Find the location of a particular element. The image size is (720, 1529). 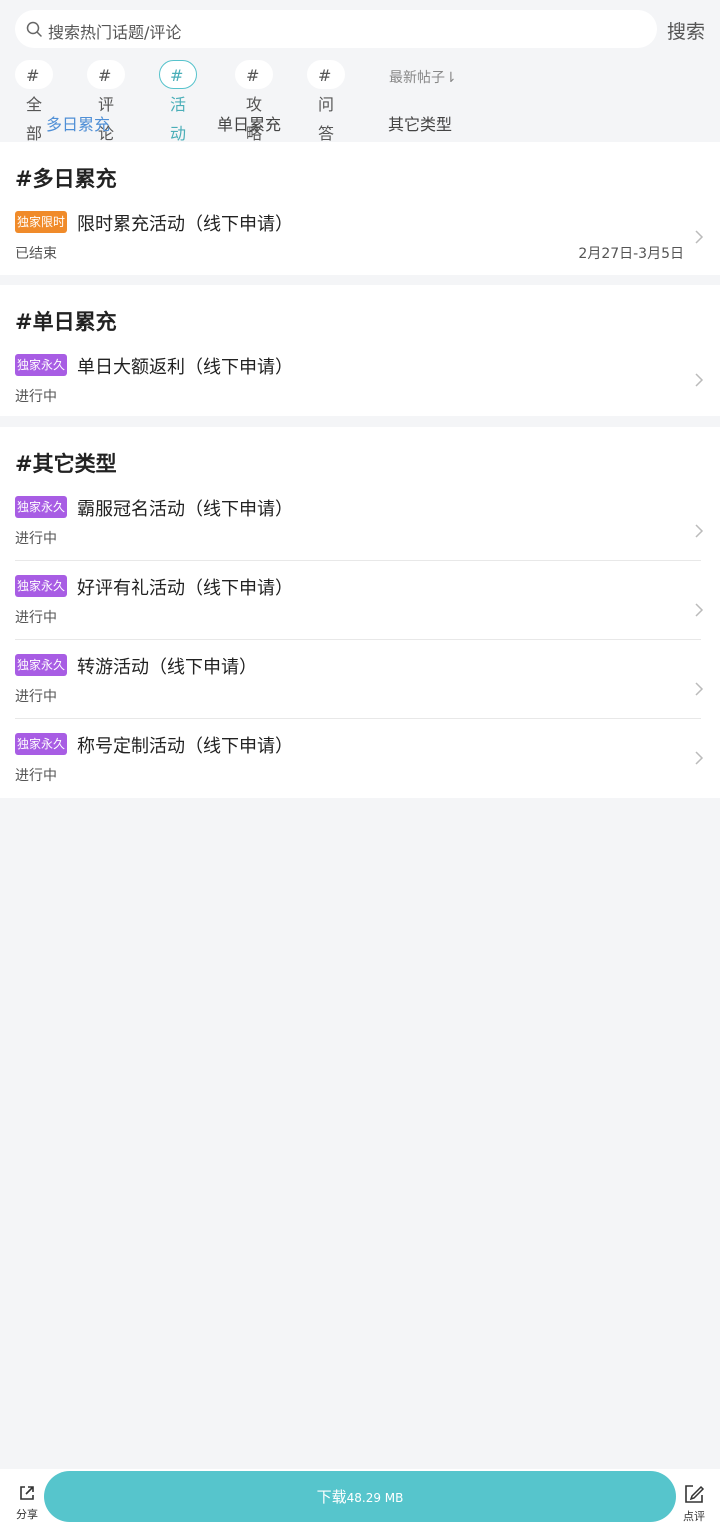

list-item: 独家永久 称号定制活动（线下申请） 进行中 is located at coordinates (360, 764).